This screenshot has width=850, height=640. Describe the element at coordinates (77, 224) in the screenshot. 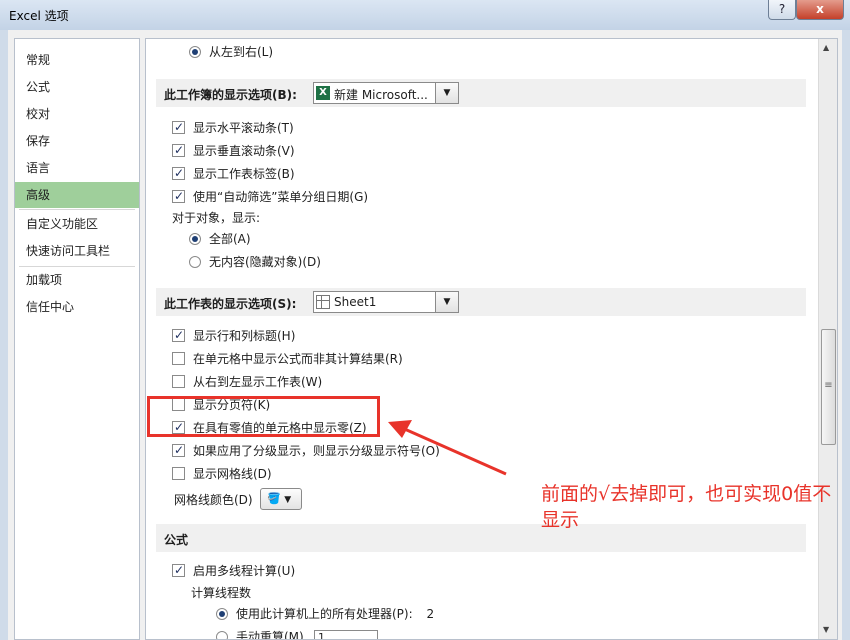

I see `nav-item-customize-ribbon: 自定义功能区` at that location.